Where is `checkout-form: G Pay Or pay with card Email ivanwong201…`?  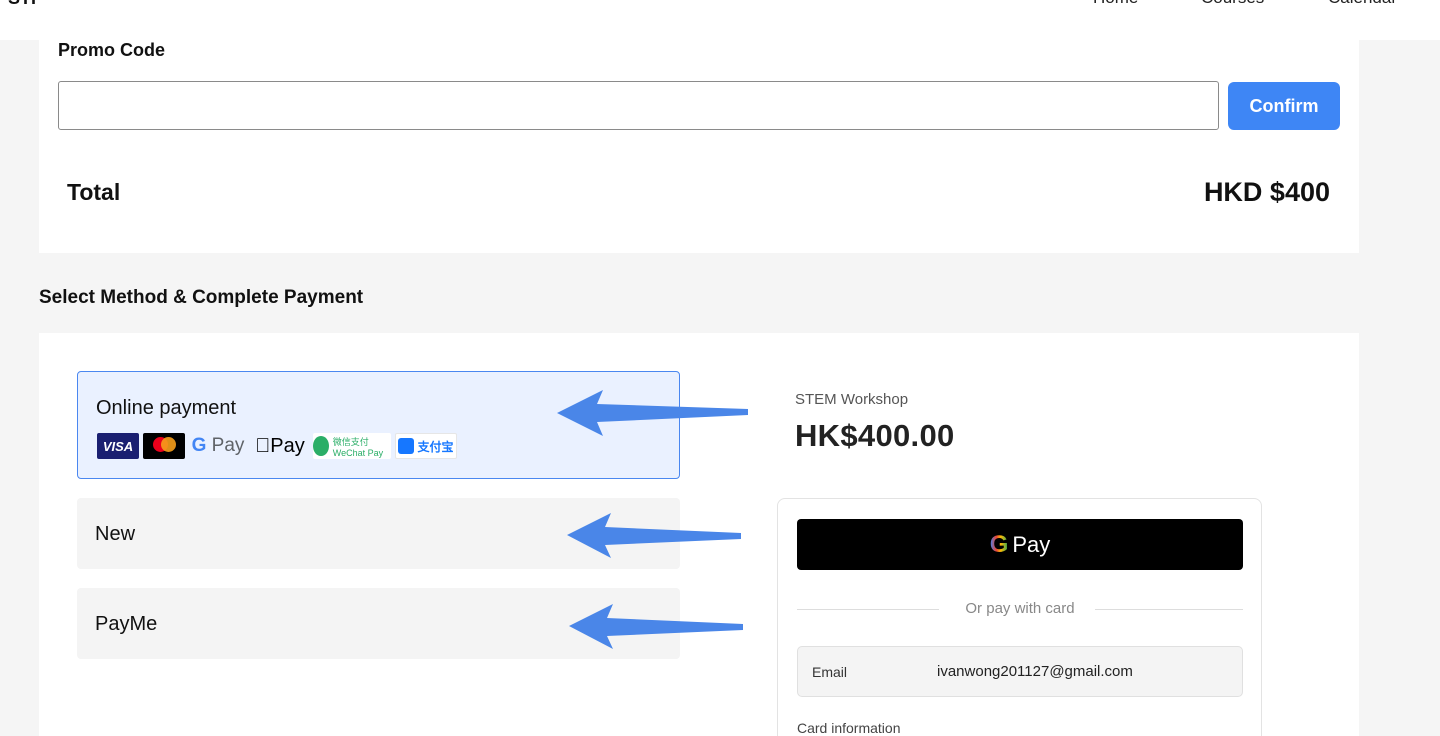
checkout-form: G Pay Or pay with card Email ivanwong201… is located at coordinates (1019, 617).